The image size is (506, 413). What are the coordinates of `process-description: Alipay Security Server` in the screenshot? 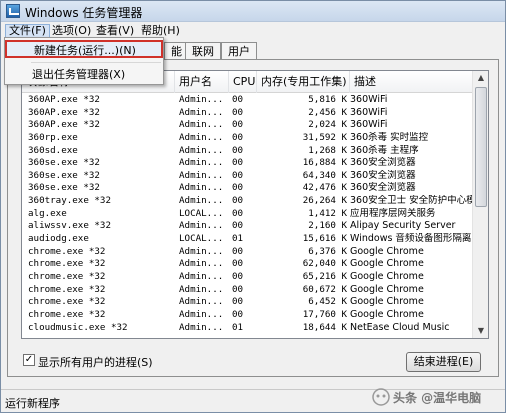 It's located at (403, 226).